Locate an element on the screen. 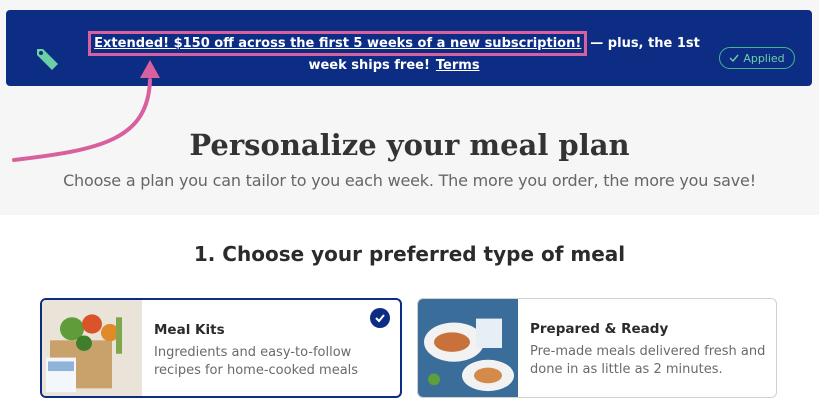 Image resolution: width=819 pixels, height=409 pixels. meal-type-title: Prepared & Ready is located at coordinates (599, 329).